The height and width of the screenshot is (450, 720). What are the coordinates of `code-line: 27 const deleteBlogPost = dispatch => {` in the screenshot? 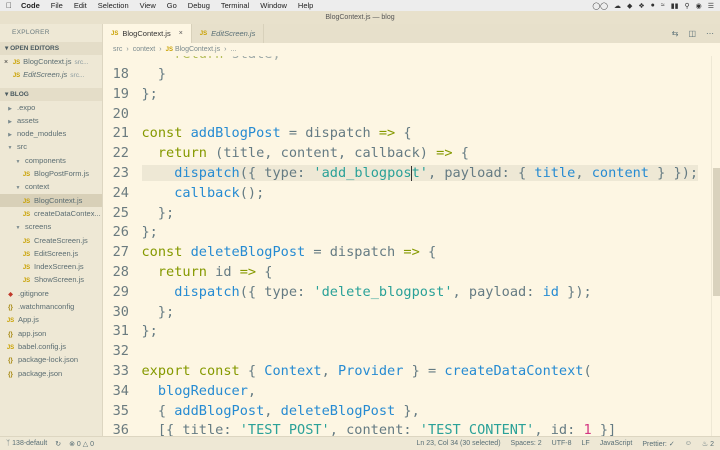 It's located at (407, 252).